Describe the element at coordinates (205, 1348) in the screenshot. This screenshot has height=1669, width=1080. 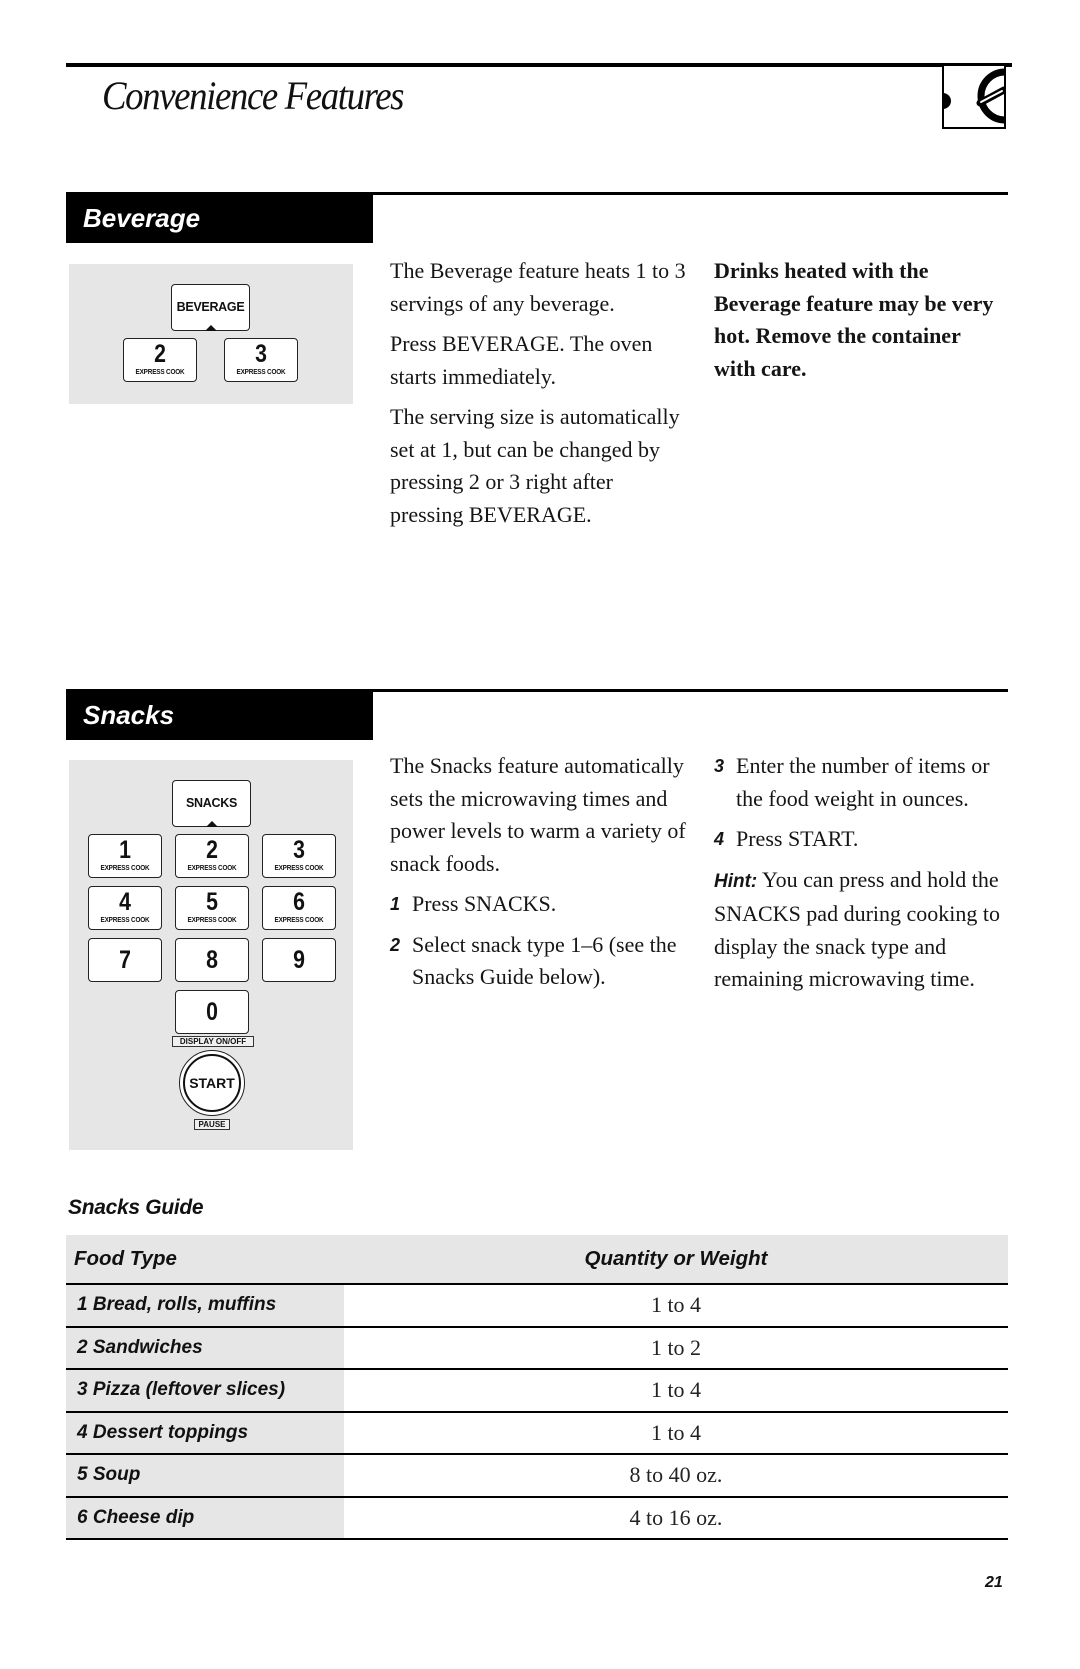
I see `food-type-cell: 2 Sandwiches` at that location.